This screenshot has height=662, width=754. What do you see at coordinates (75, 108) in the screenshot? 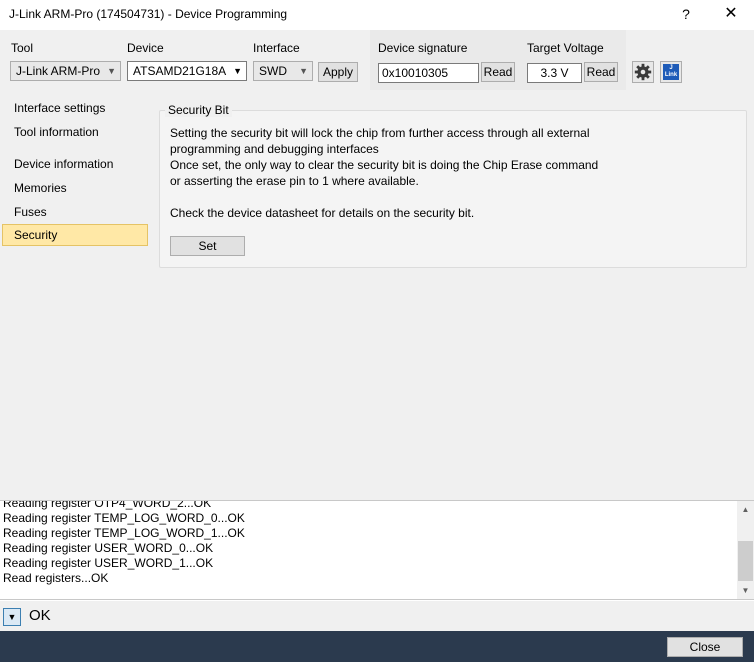
I see `sidebar-item-interface-settings: Interface settings` at bounding box center [75, 108].